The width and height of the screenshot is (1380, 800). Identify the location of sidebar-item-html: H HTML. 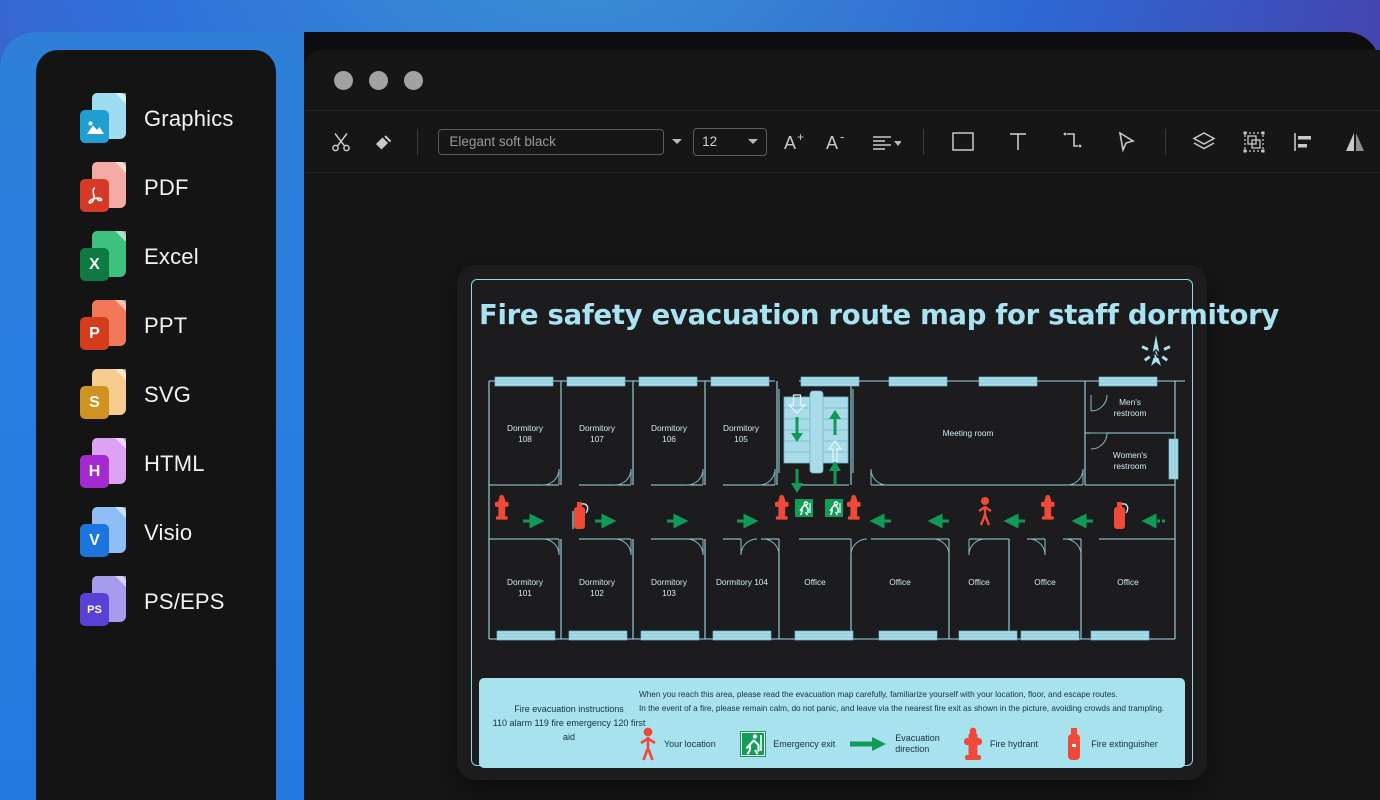
(156, 464).